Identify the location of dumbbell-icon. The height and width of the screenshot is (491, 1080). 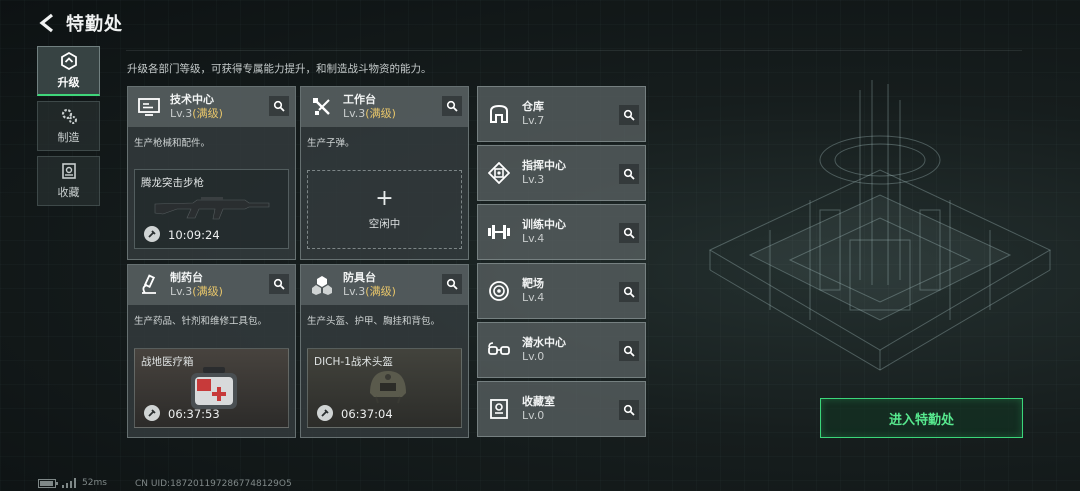
(499, 232).